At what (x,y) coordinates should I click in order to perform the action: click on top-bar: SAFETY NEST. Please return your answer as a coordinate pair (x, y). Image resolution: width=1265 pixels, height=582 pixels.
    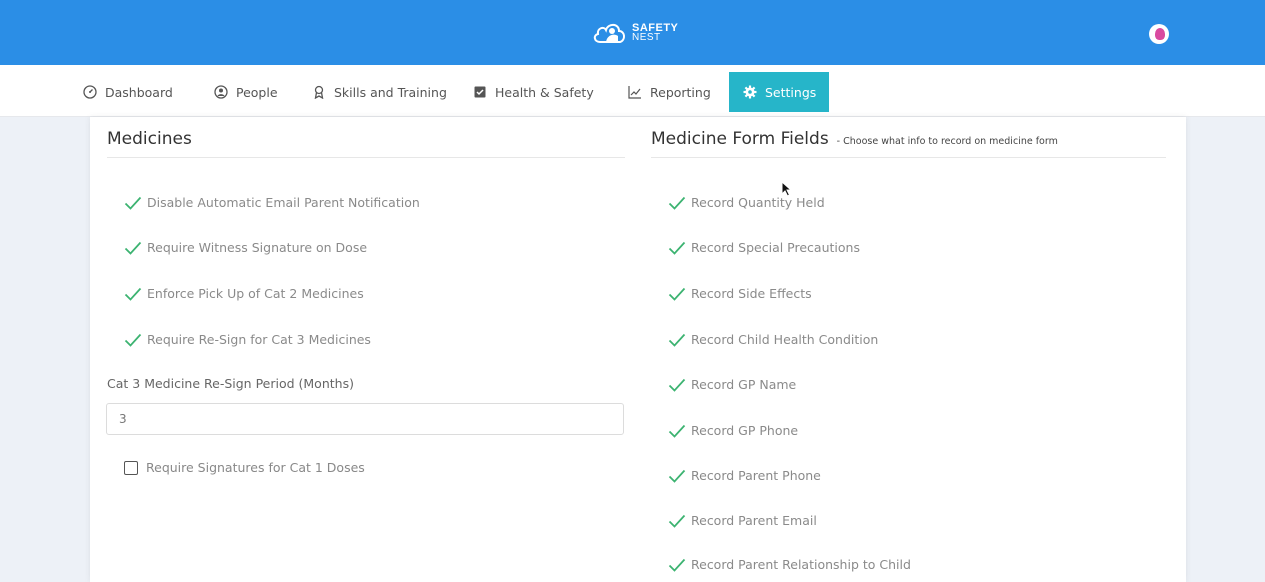
    Looking at the image, I should click on (632, 32).